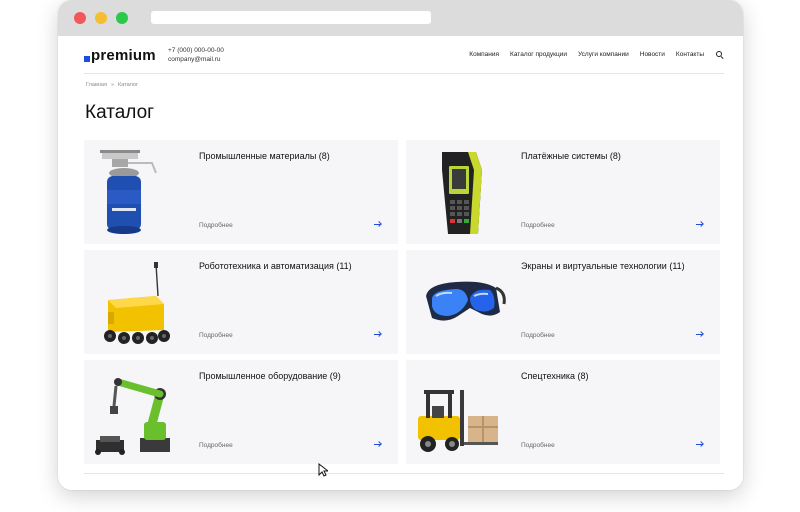 This screenshot has width=800, height=512. I want to click on gas-canister-icon, so click(128, 192).